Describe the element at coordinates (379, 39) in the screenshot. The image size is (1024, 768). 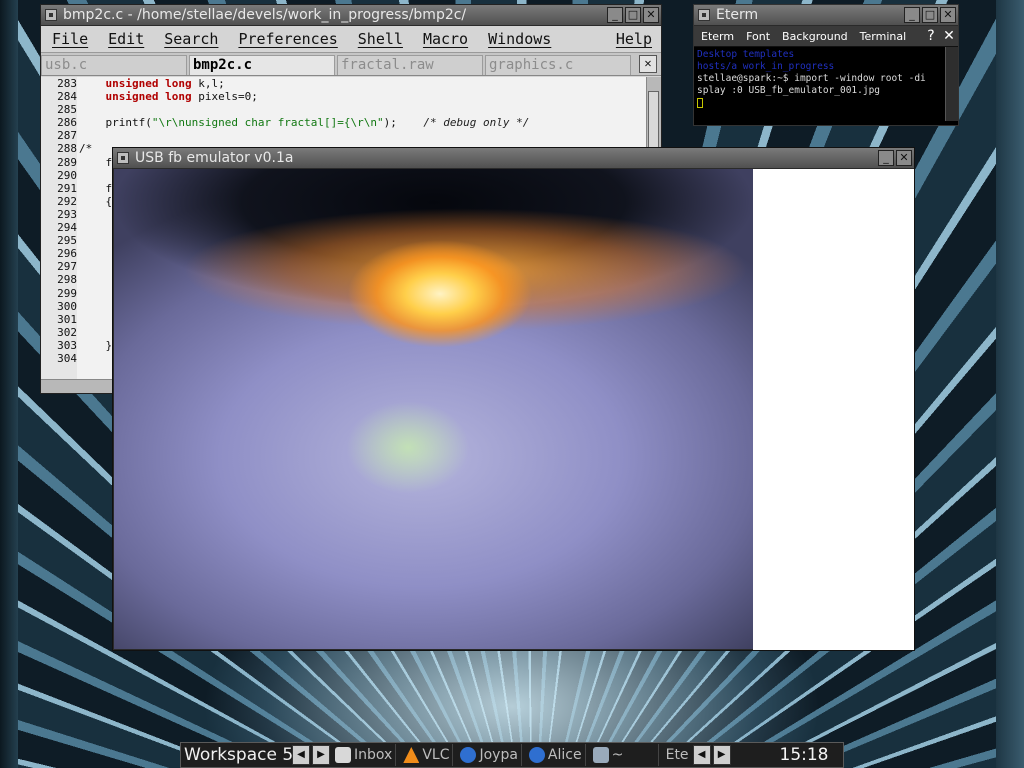
I see `menu-shell: Shell` at that location.